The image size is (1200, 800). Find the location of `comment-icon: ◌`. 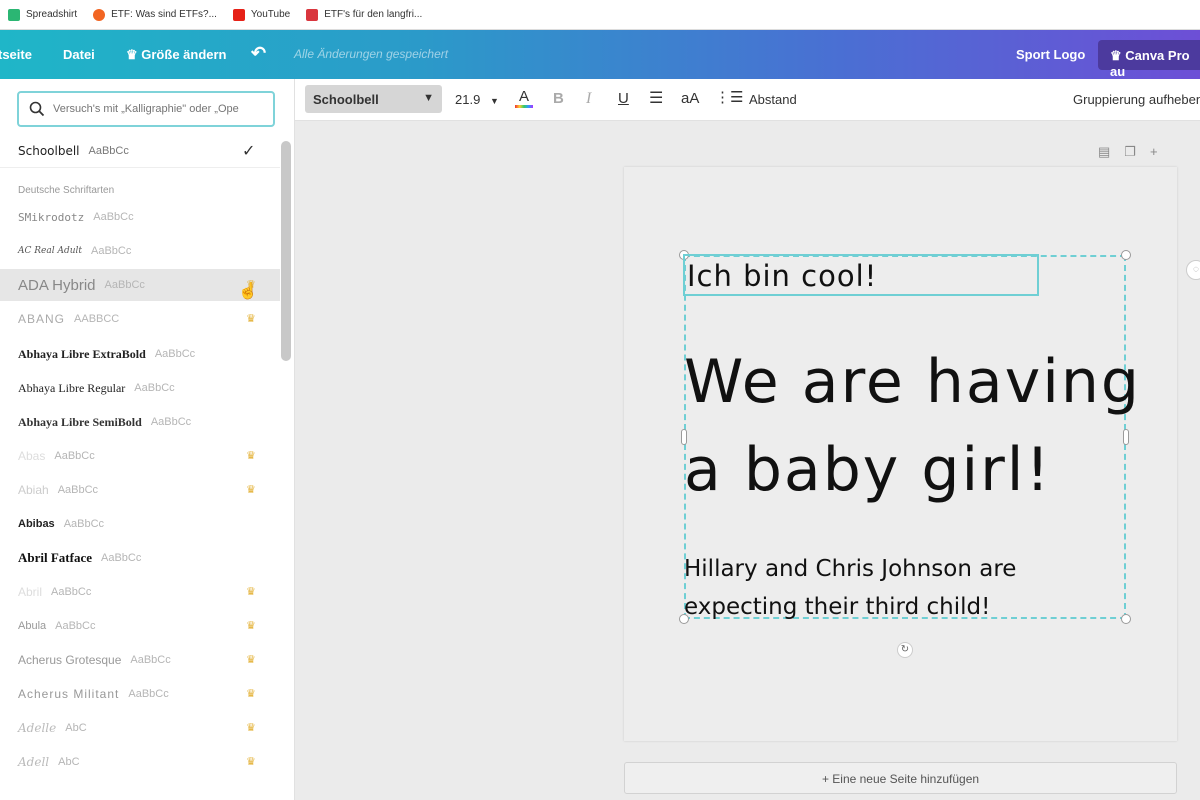

comment-icon: ◌ is located at coordinates (1193, 270).